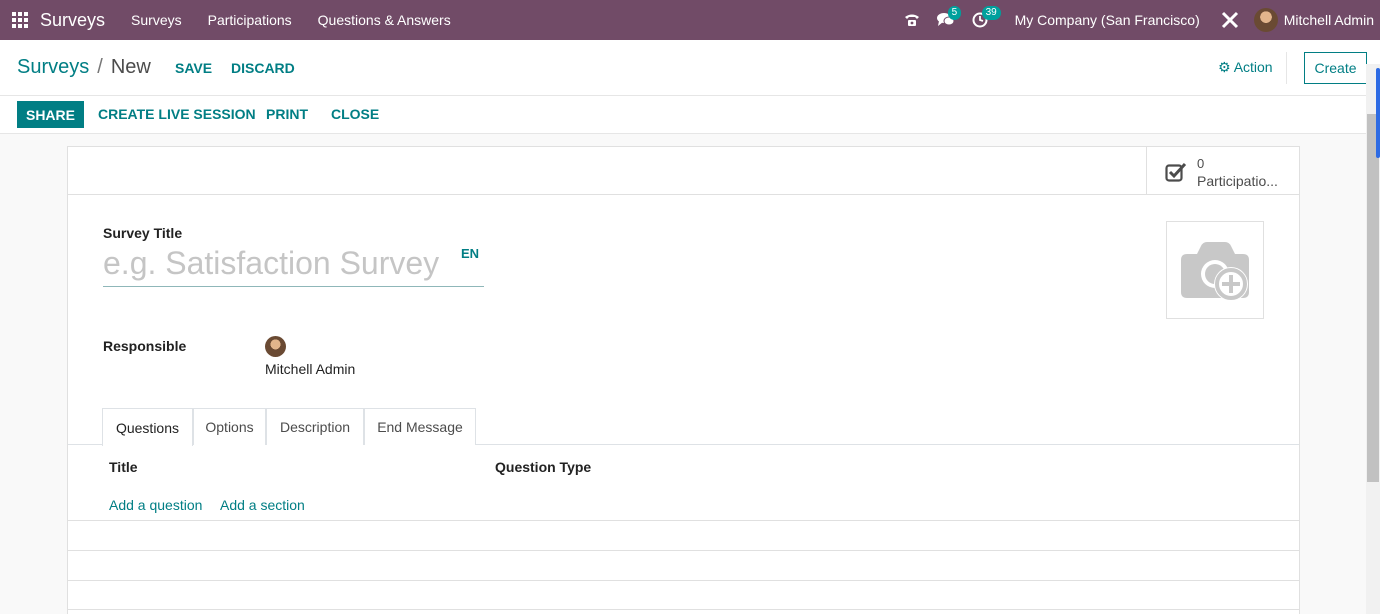 The image size is (1380, 614). What do you see at coordinates (287, 114) in the screenshot?
I see `print-button: PRINT` at bounding box center [287, 114].